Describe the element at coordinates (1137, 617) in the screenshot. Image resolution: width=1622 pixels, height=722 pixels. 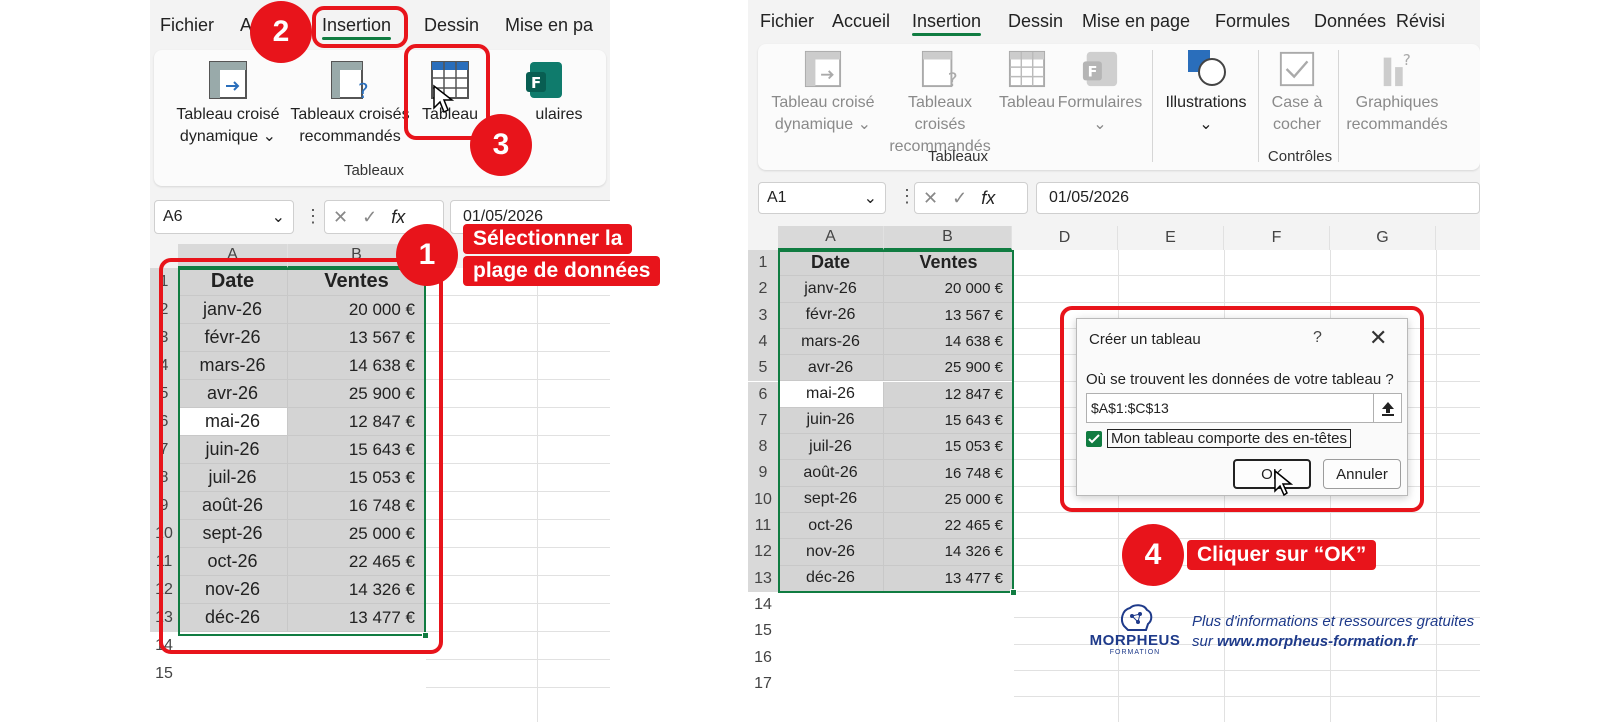
I see `morpheus-logo-icon` at that location.